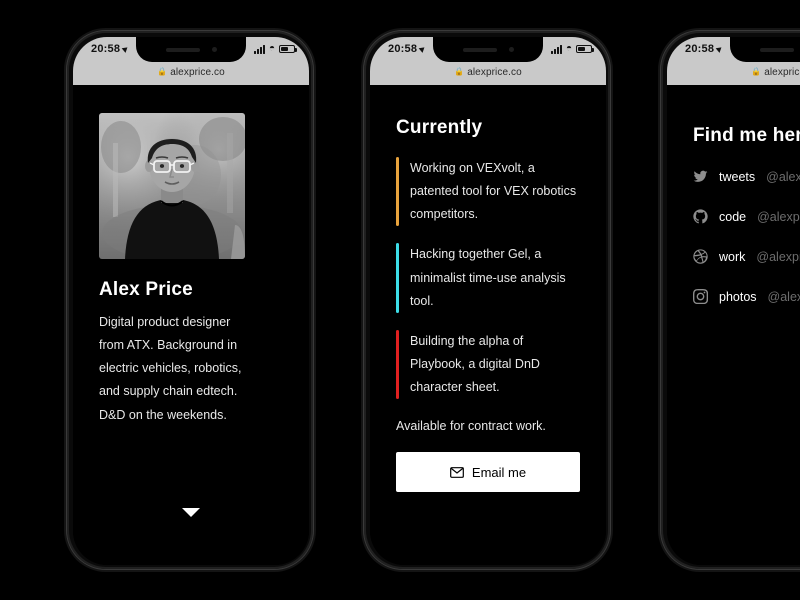  I want to click on scroll-hint, so click(191, 512).